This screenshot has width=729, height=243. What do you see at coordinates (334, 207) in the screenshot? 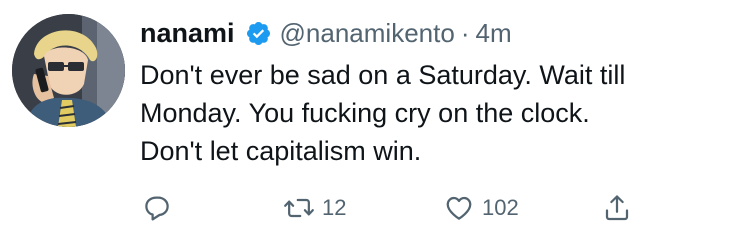
I see `retweet-count: 12` at bounding box center [334, 207].